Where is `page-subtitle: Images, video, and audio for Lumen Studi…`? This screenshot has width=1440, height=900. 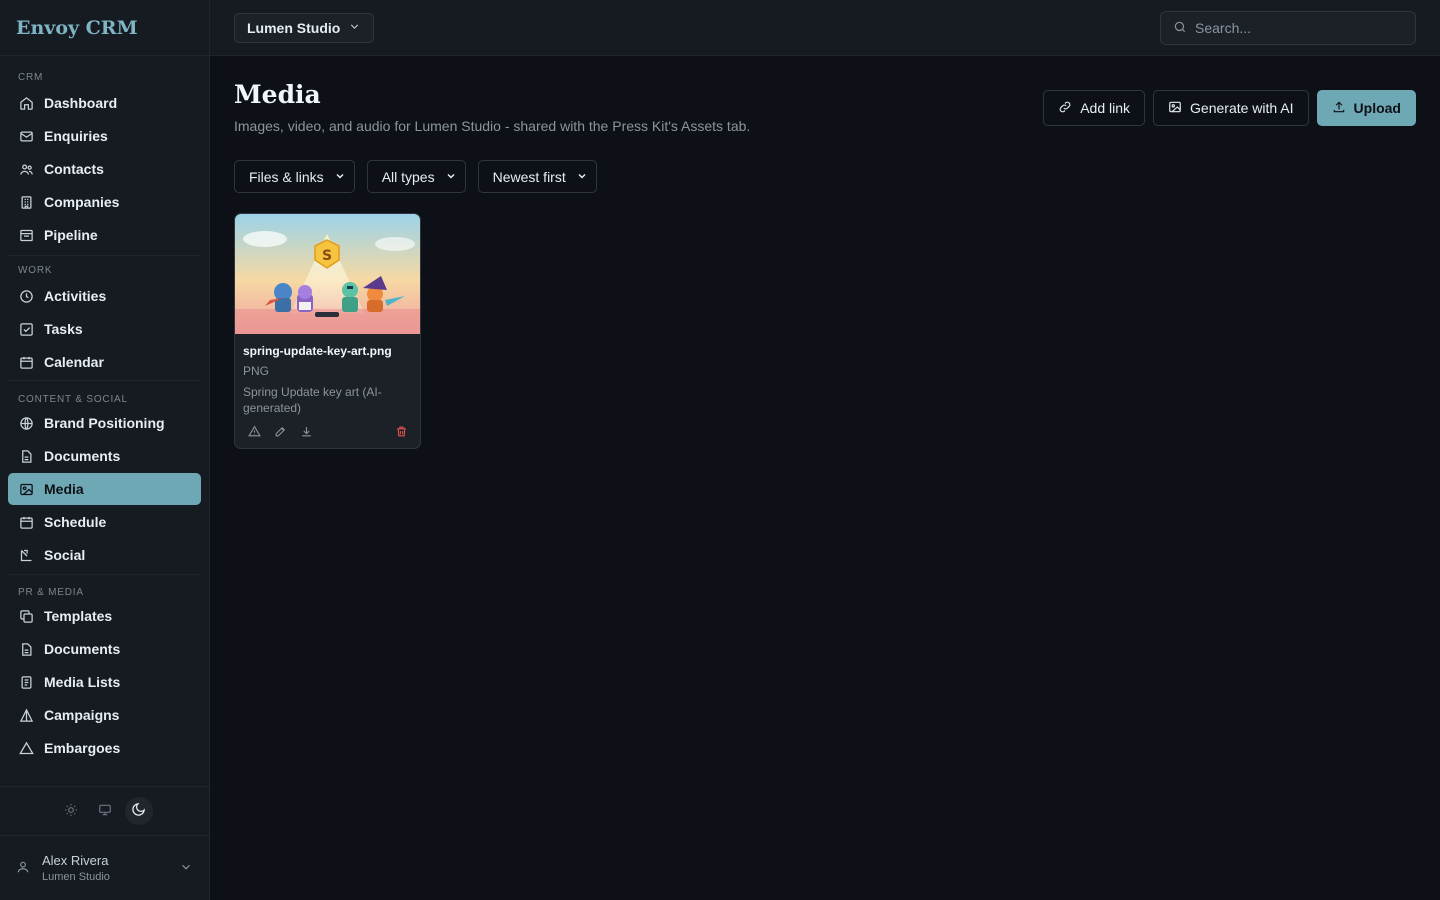 page-subtitle: Images, video, and audio for Lumen Studi… is located at coordinates (492, 126).